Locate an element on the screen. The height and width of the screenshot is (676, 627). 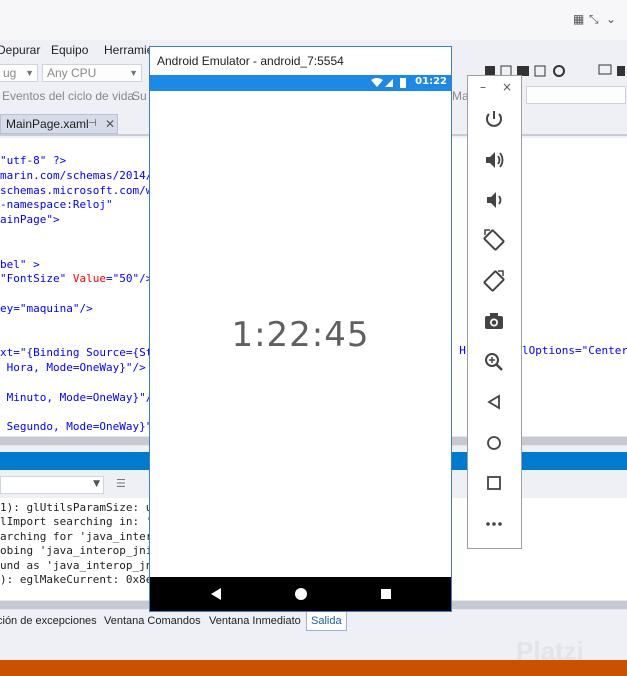
android-status-bar: 01:22 is located at coordinates (300, 83).